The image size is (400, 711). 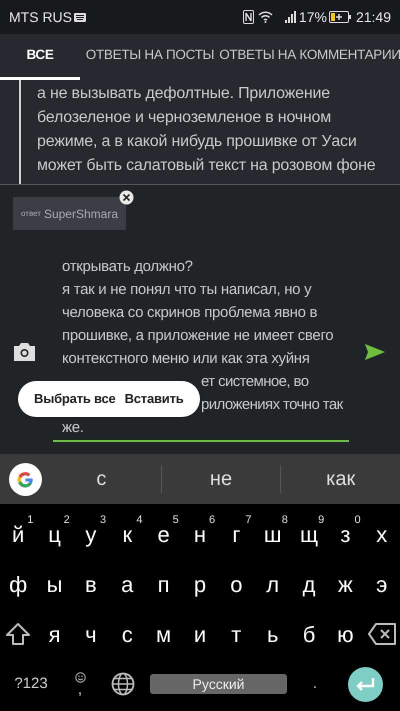 I want to click on emoji-icon, so click(x=80, y=677).